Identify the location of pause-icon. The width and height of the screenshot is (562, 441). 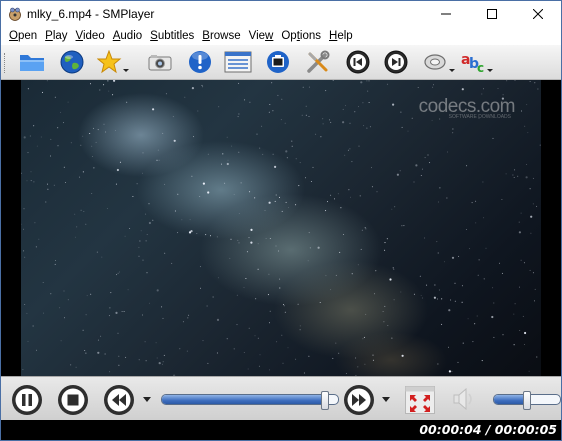
(27, 402).